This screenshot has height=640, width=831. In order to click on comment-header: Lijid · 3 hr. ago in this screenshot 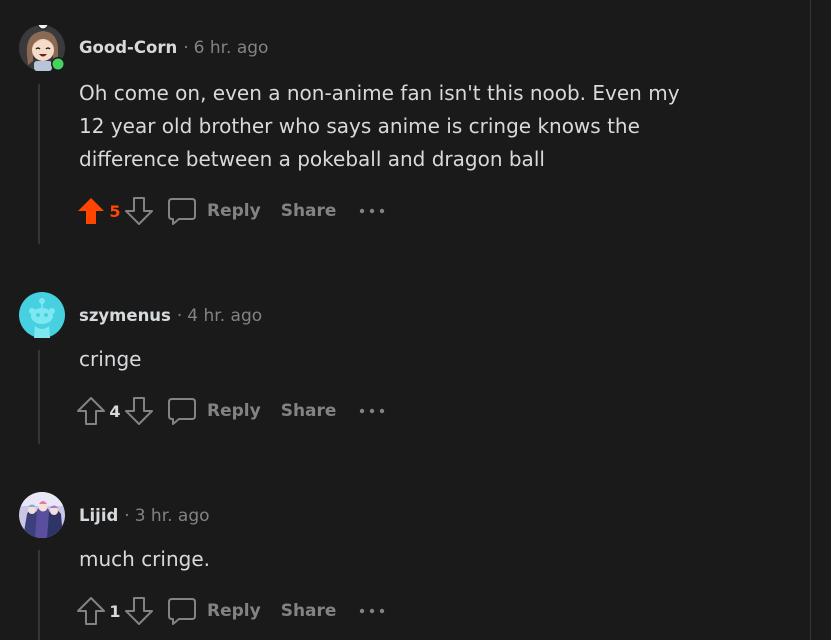, I will do `click(144, 516)`.